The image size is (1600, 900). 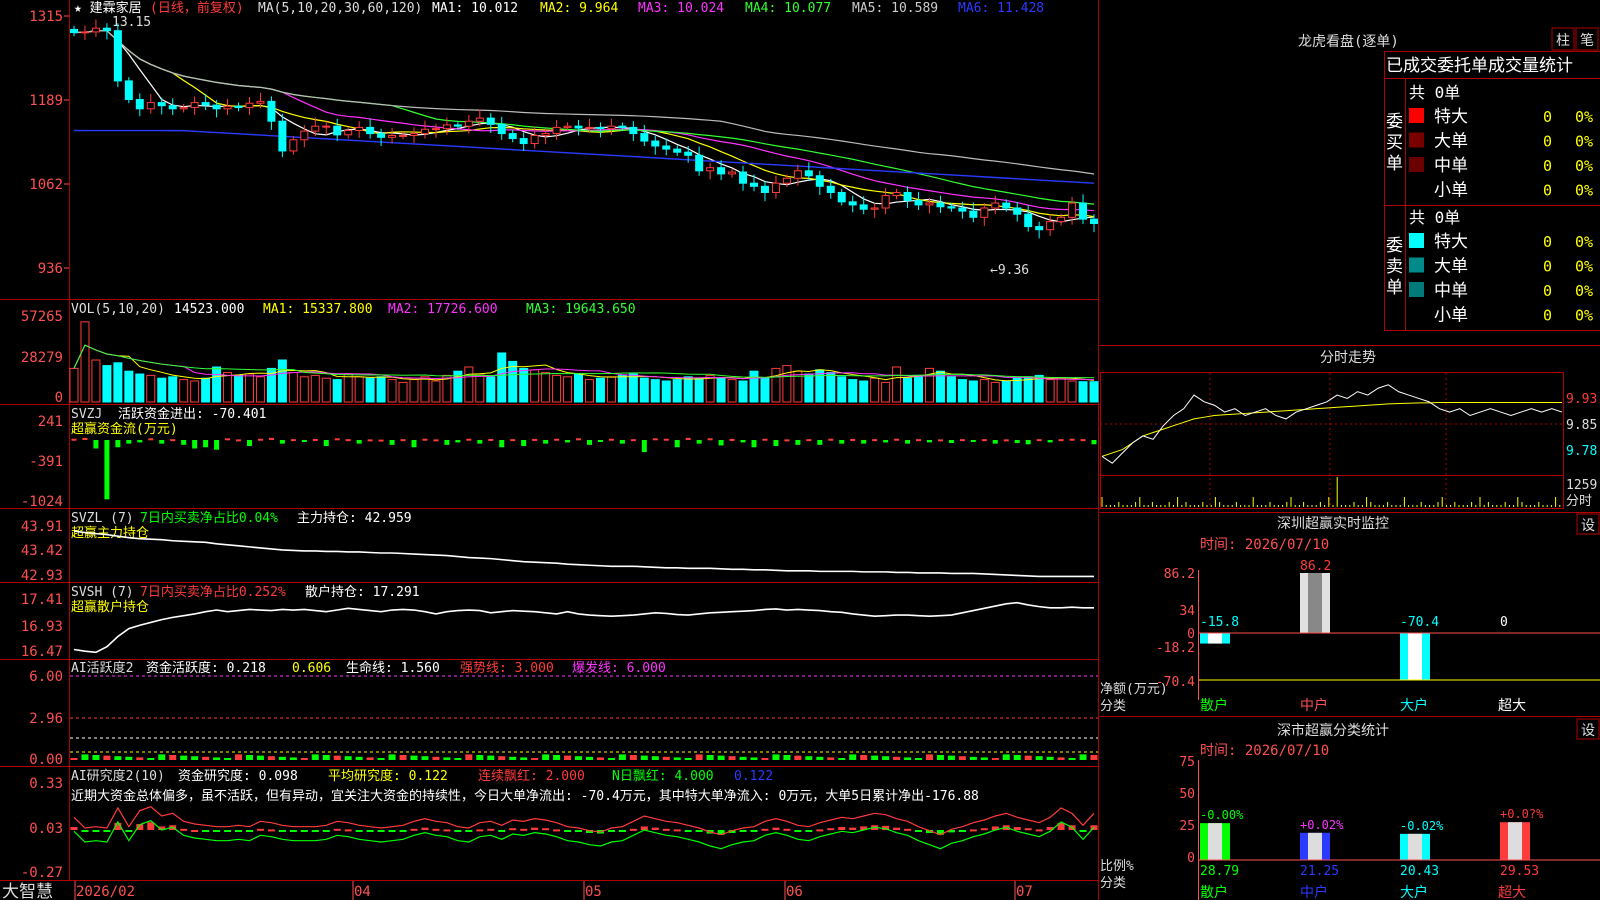 What do you see at coordinates (1187, 826) in the screenshot?
I see `classify-tick: 25` at bounding box center [1187, 826].